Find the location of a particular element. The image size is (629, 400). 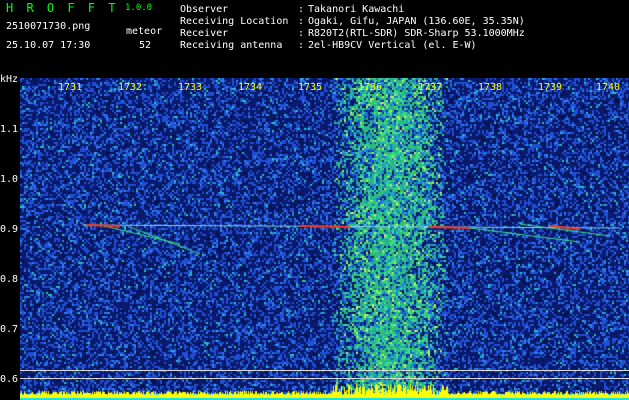

y-label-0-9: 0.9 is located at coordinates (9, 229).